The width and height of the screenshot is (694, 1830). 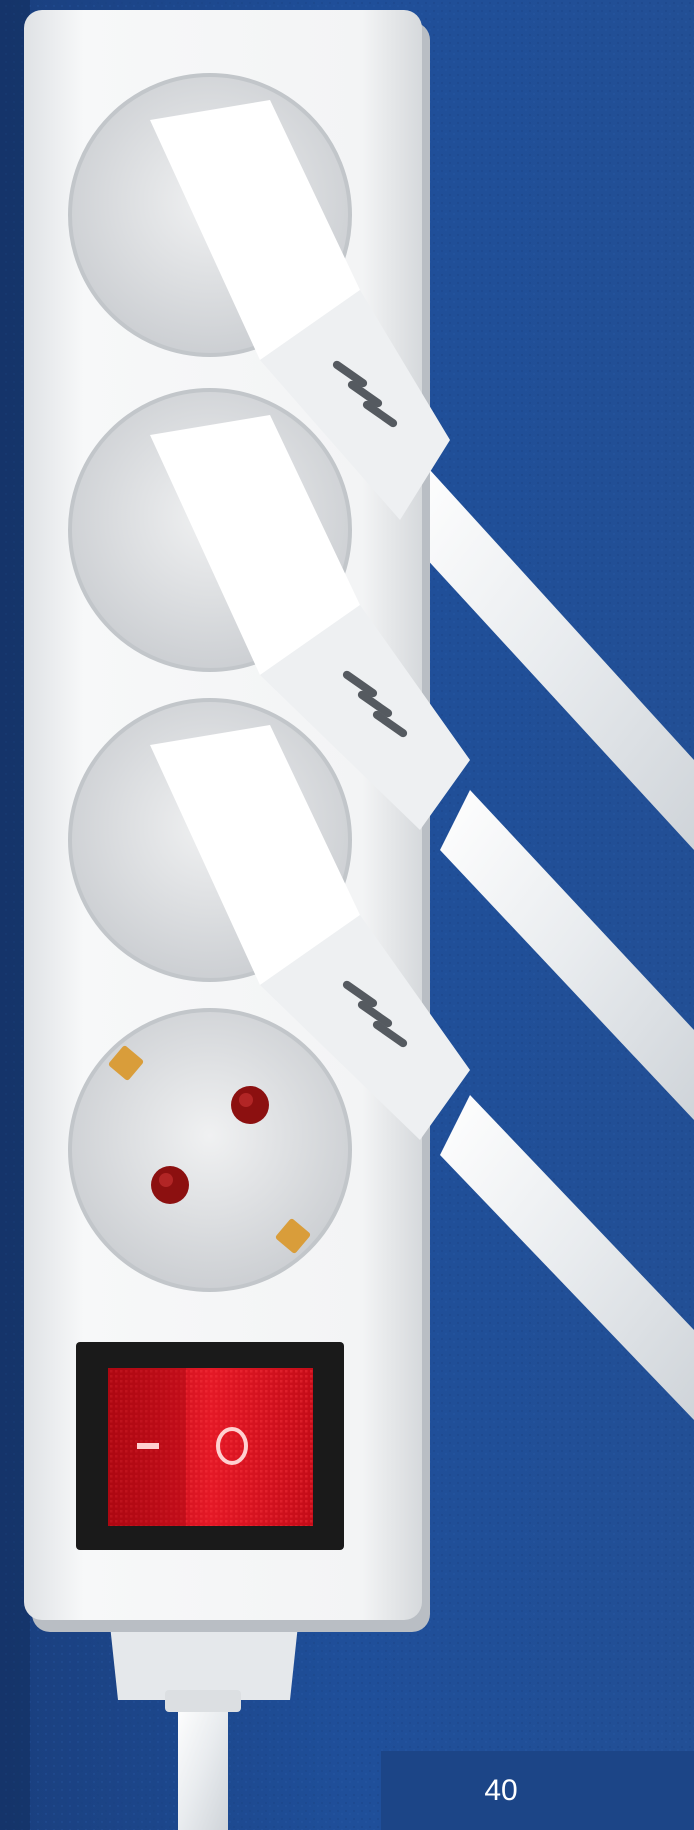 I want to click on page-number: 40, so click(x=501, y=1790).